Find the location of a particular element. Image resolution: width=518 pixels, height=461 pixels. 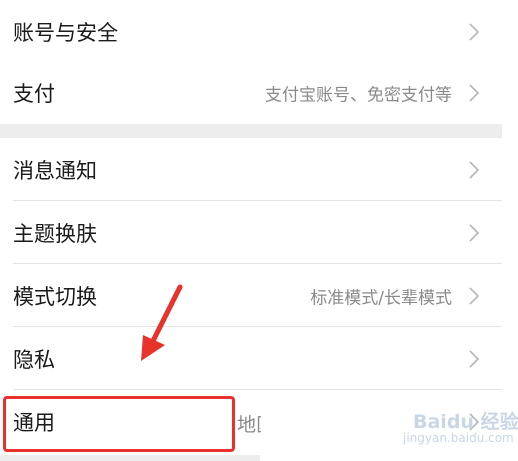

red-arrow-icon is located at coordinates (162, 322).